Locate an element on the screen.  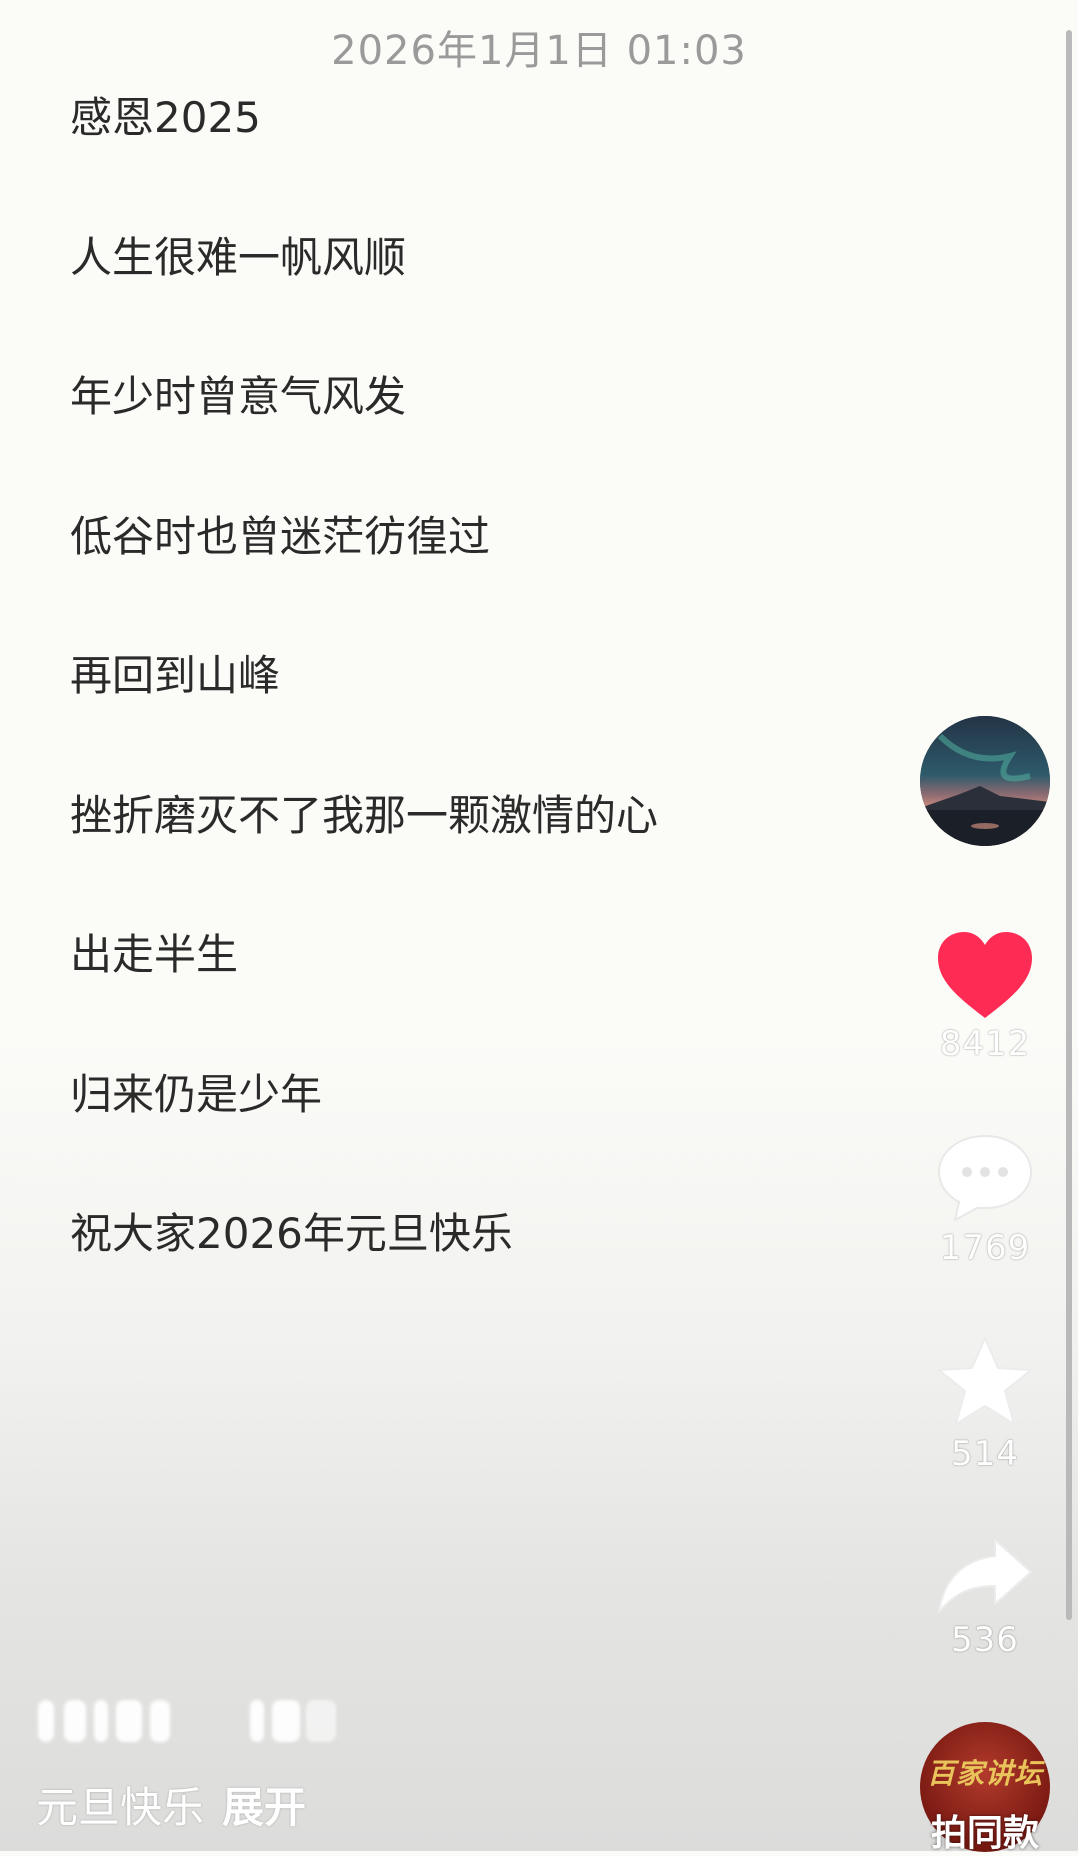
same-style-label: 拍同款 is located at coordinates (985, 1830).